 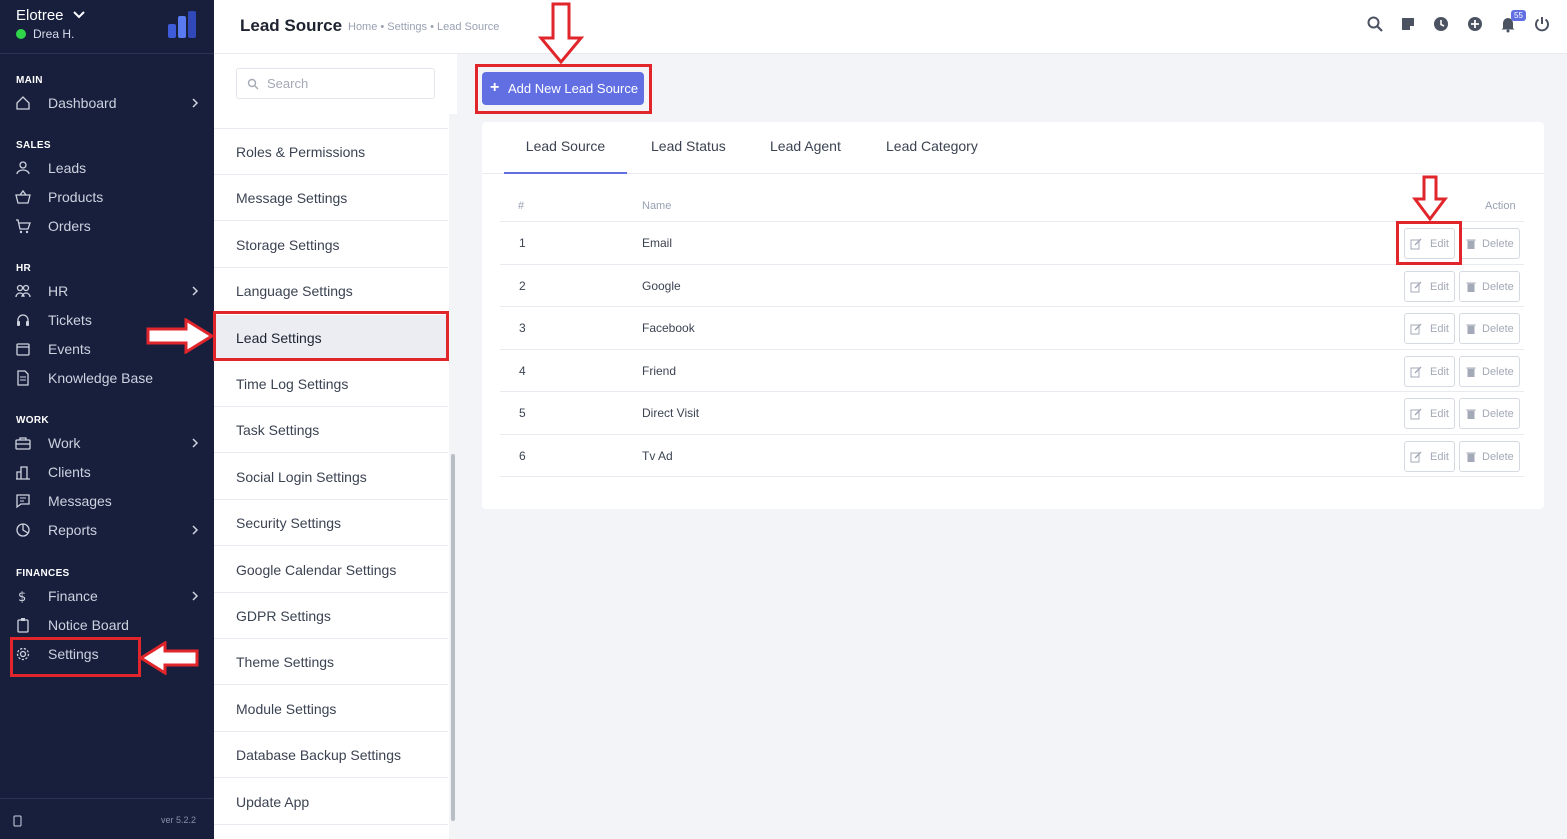 I want to click on annotation-box-lead-settings, so click(x=331, y=336).